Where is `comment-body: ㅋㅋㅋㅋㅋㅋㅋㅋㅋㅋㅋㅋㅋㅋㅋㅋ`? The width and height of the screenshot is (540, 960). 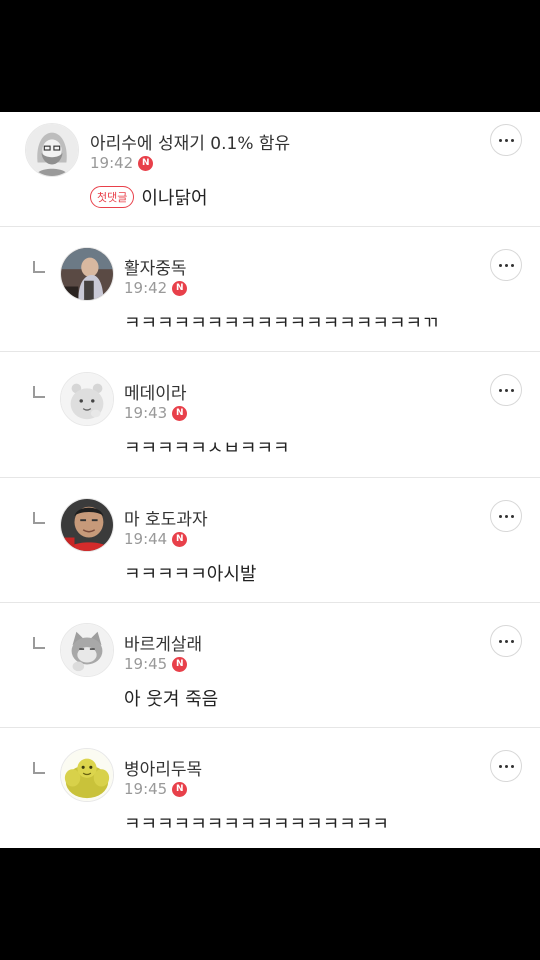
comment-body: ㅋㅋㅋㅋㅋㅋㅋㅋㅋㅋㅋㅋㅋㅋㅋㅋ is located at coordinates (256, 824).